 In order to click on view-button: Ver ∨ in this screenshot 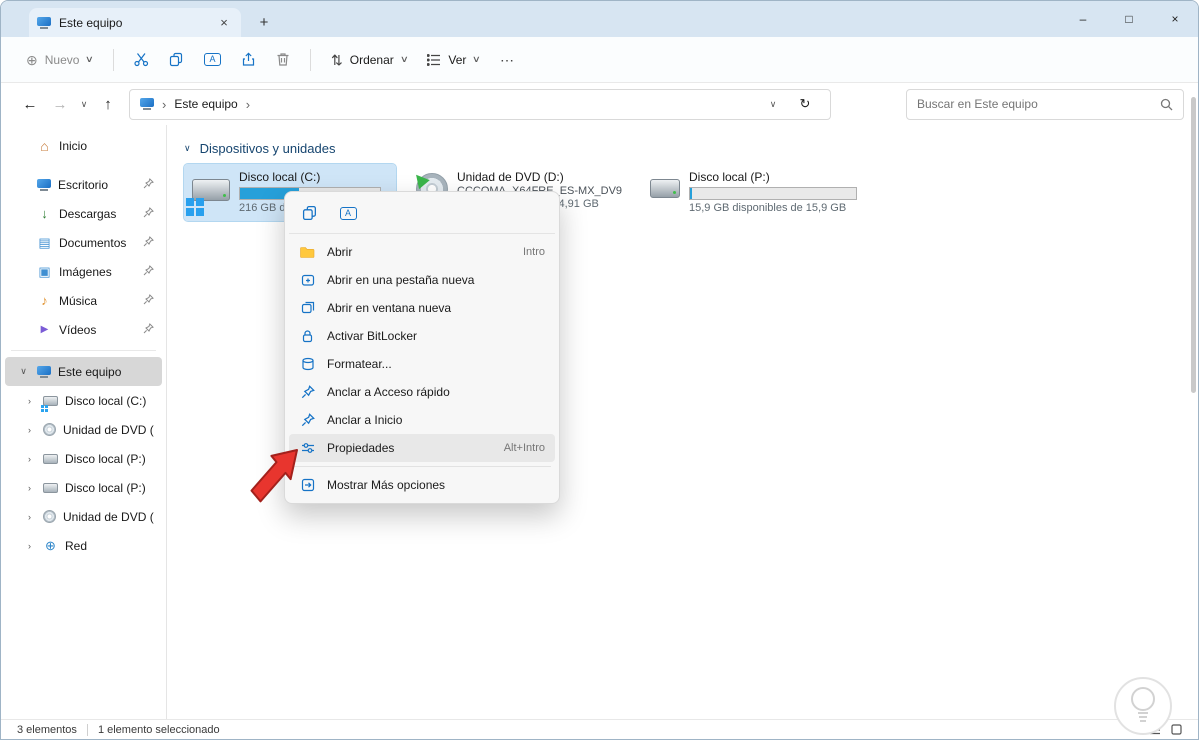, I will do `click(453, 60)`.